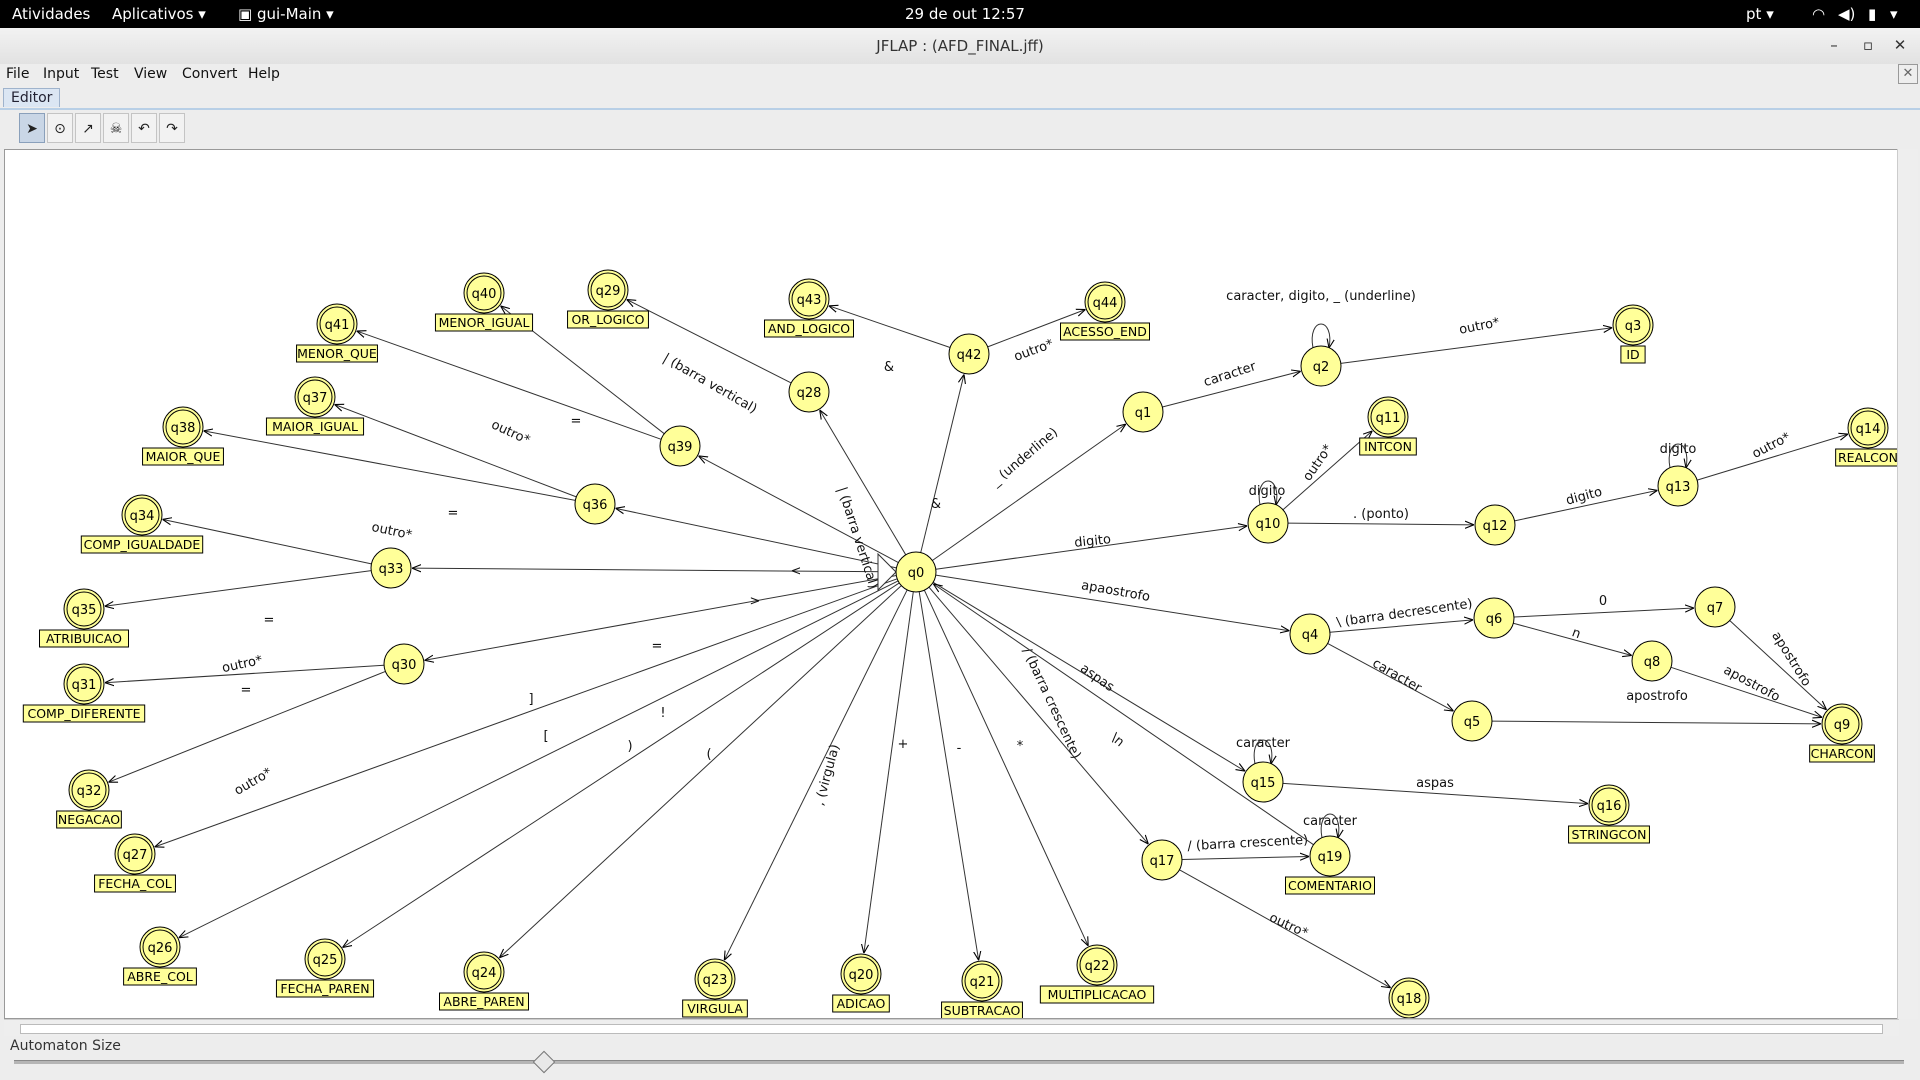 The image size is (1920, 1080). What do you see at coordinates (1715, 607) in the screenshot?
I see `state-q7: q7` at bounding box center [1715, 607].